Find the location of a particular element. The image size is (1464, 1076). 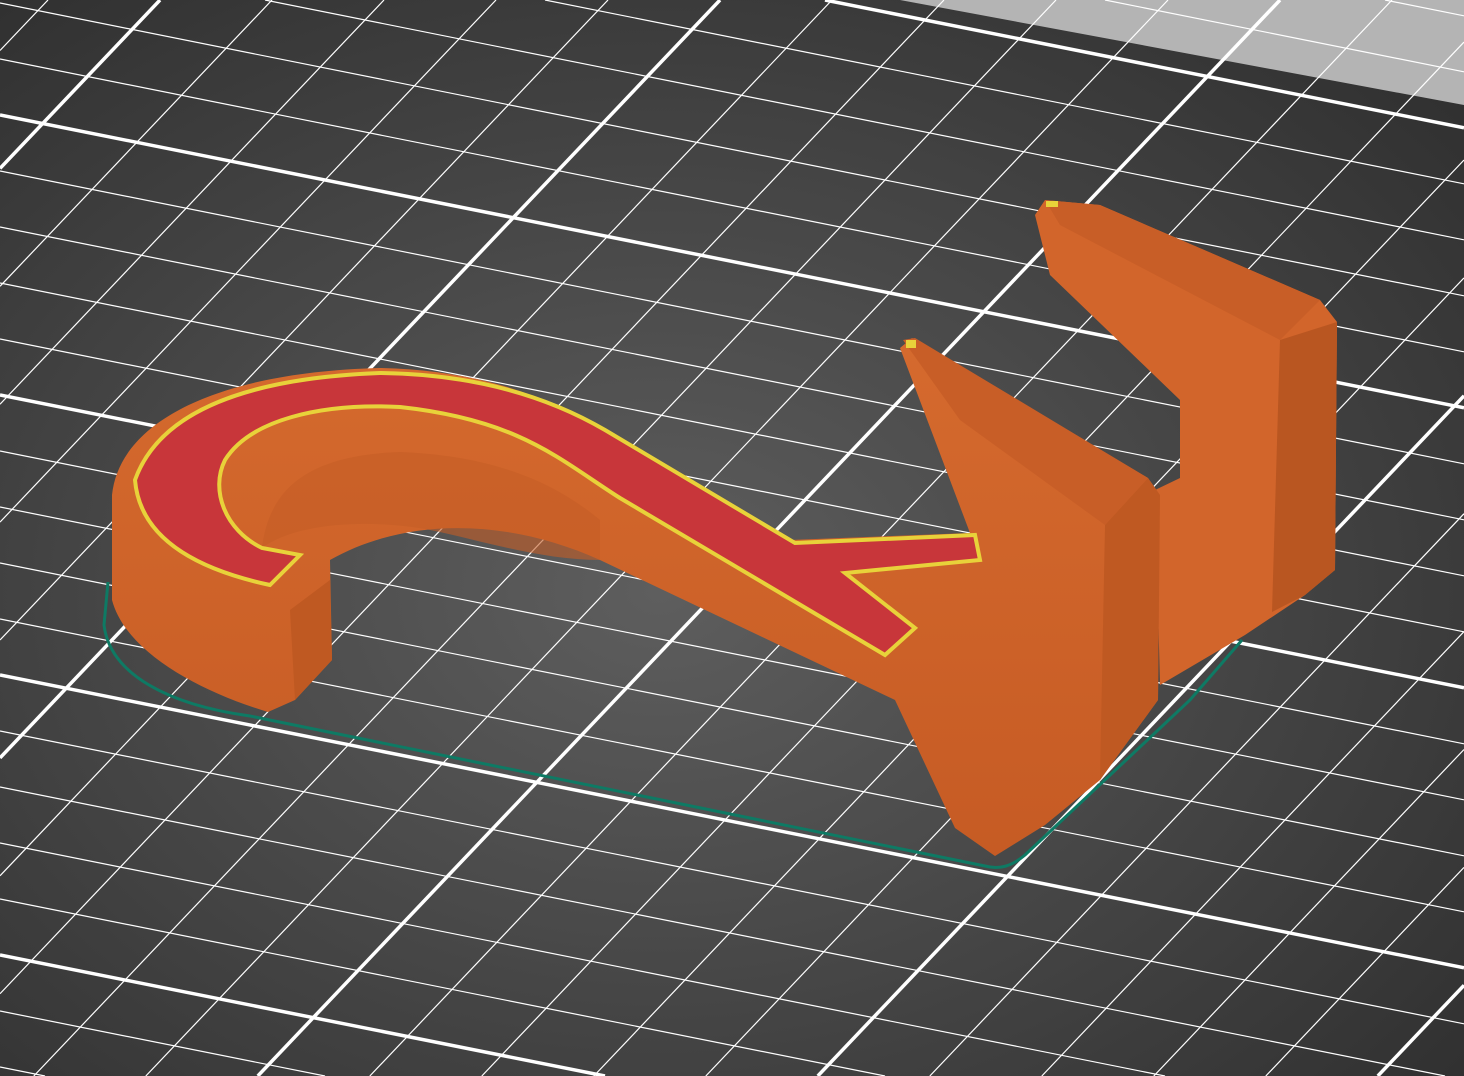

claw-right-shade is located at coordinates (1304, 467).